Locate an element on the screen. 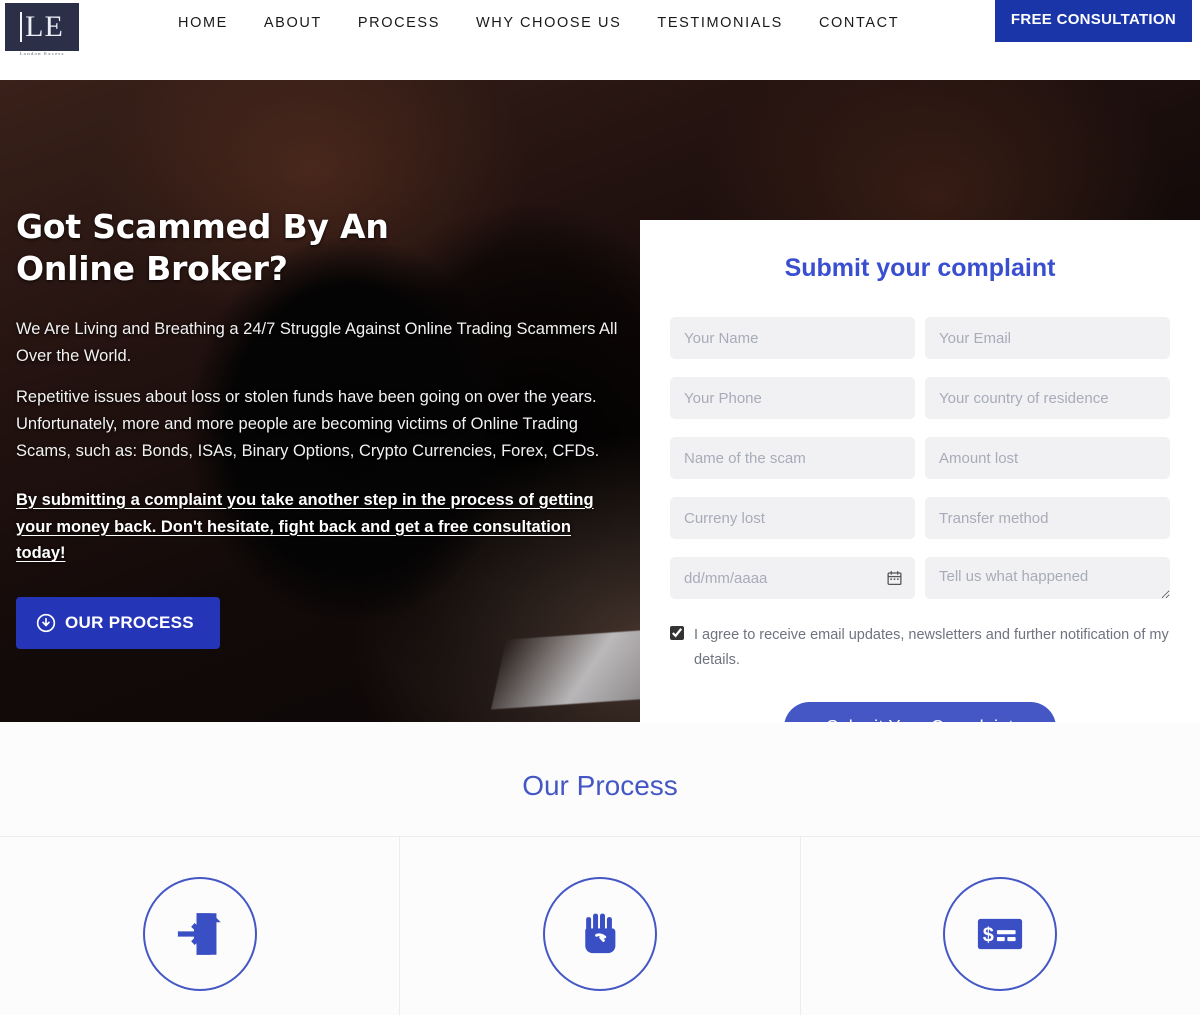 The width and height of the screenshot is (1200, 1015). file-import-icon is located at coordinates (199, 934).